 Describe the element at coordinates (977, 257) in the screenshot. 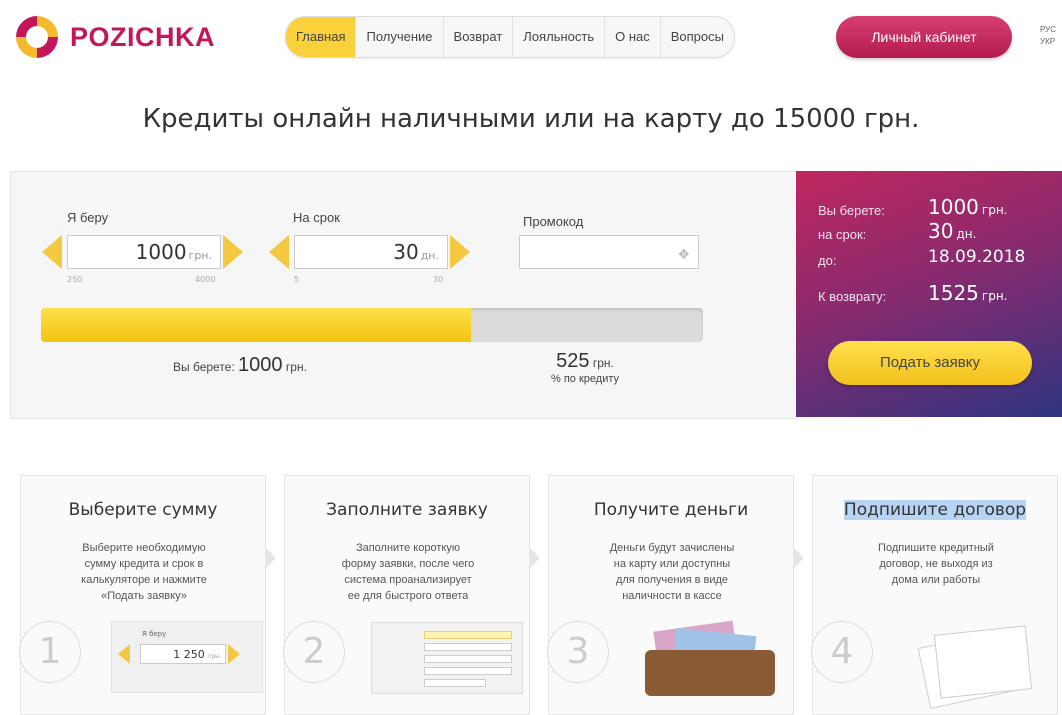

I see `result-until-value: 18.09.2018` at that location.